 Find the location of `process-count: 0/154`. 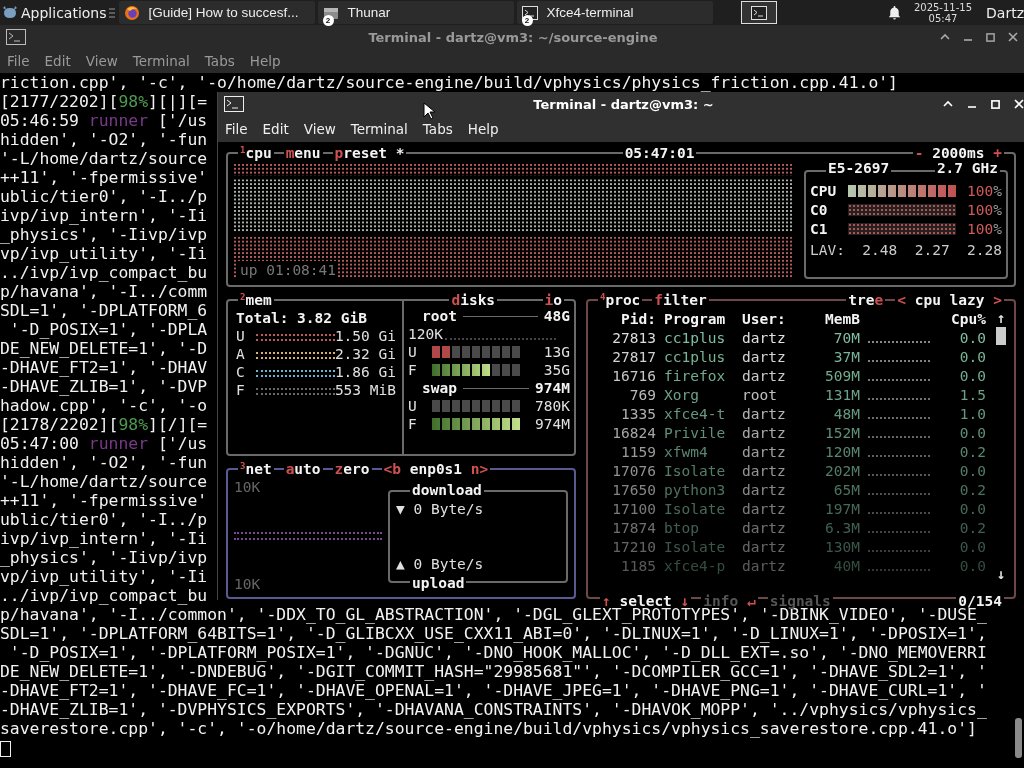

process-count: 0/154 is located at coordinates (980, 601).